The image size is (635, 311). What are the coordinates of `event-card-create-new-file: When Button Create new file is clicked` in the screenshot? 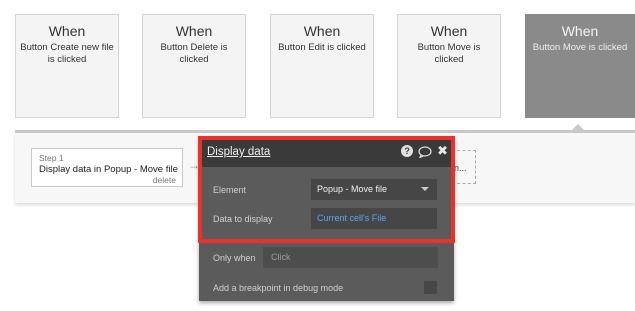 It's located at (67, 66).